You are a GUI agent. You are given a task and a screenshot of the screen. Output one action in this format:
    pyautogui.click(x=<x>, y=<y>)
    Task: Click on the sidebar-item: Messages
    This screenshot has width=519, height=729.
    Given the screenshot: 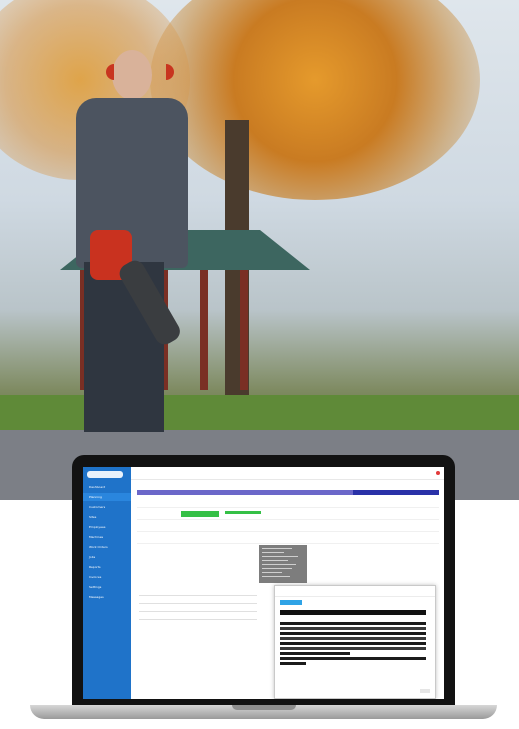 What is the action you would take?
    pyautogui.click(x=107, y=597)
    